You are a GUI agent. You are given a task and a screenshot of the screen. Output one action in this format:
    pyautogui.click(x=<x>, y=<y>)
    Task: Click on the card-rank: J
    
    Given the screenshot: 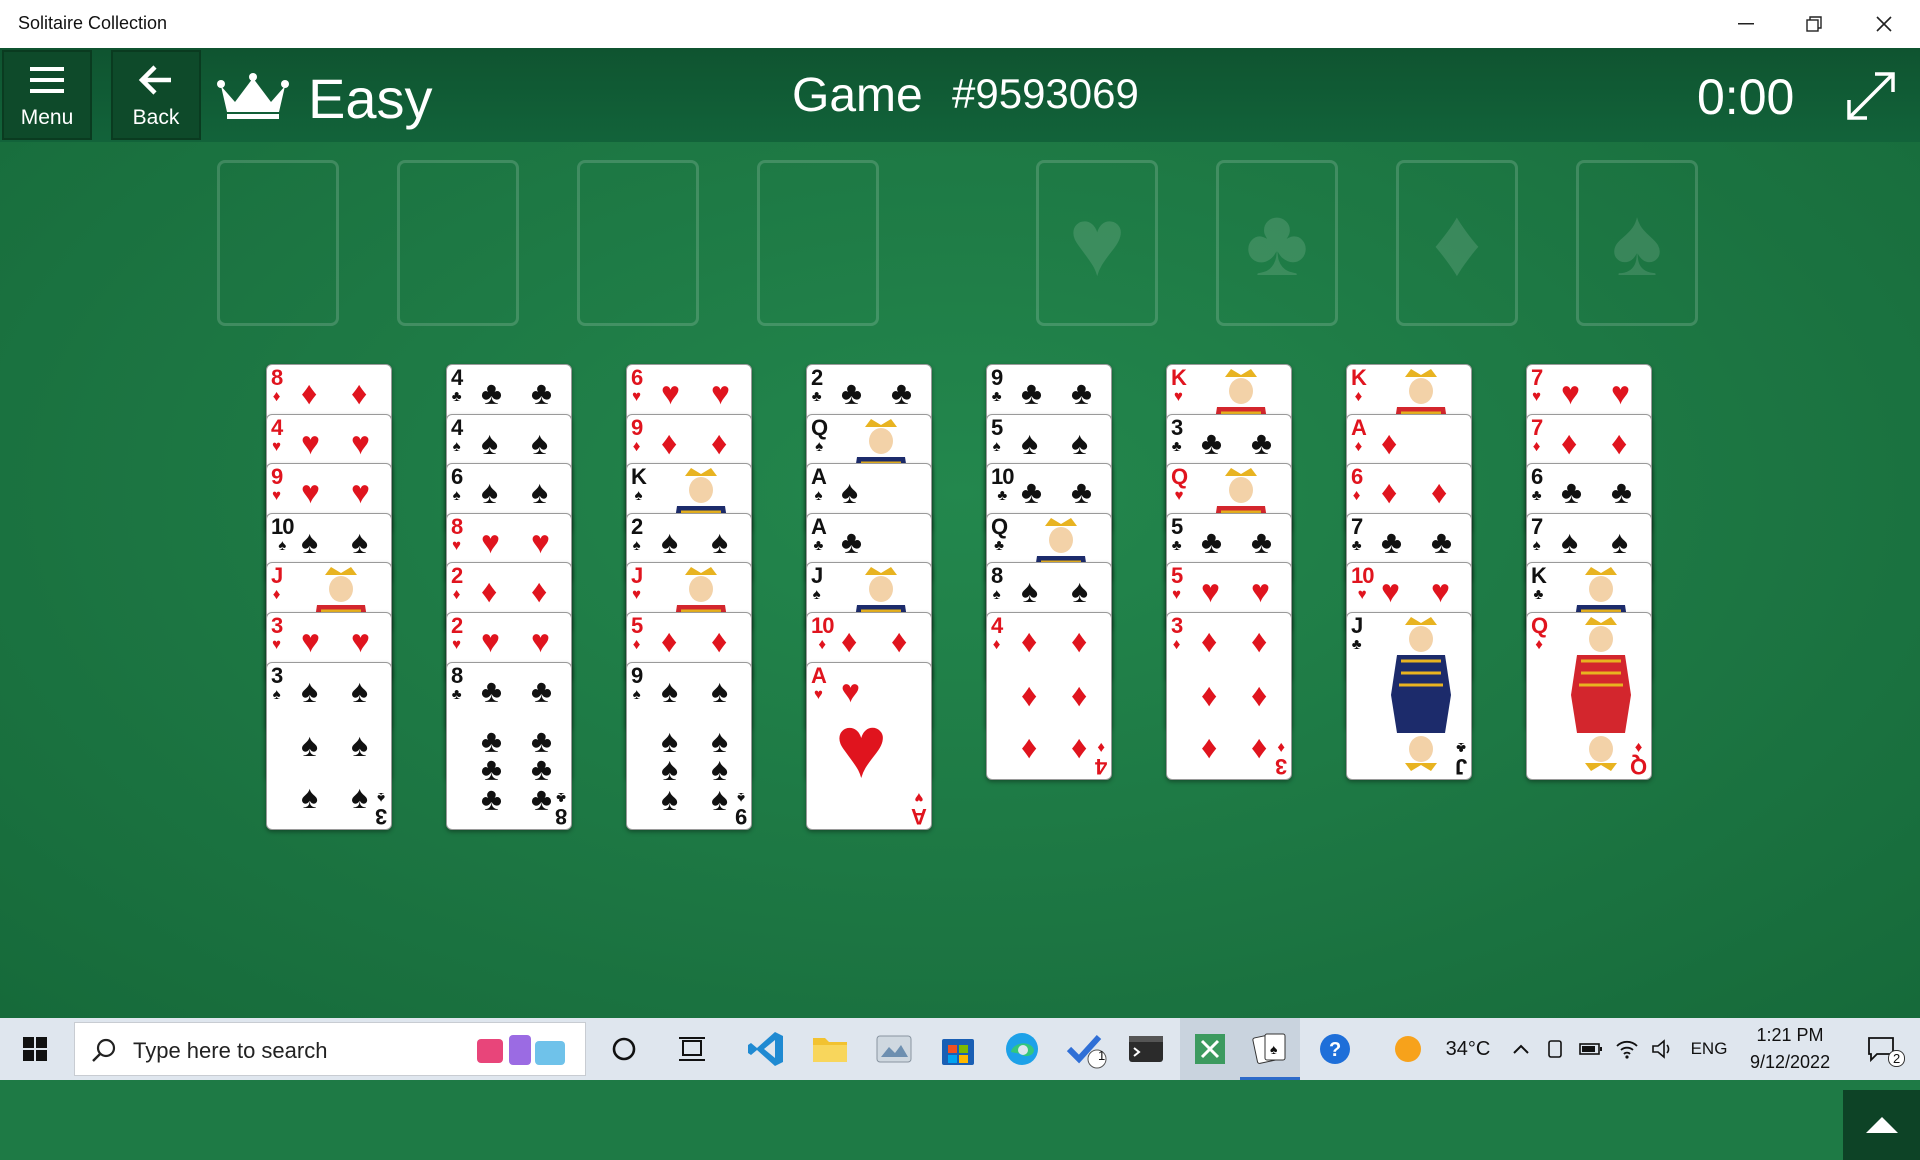 What is the action you would take?
    pyautogui.click(x=817, y=576)
    